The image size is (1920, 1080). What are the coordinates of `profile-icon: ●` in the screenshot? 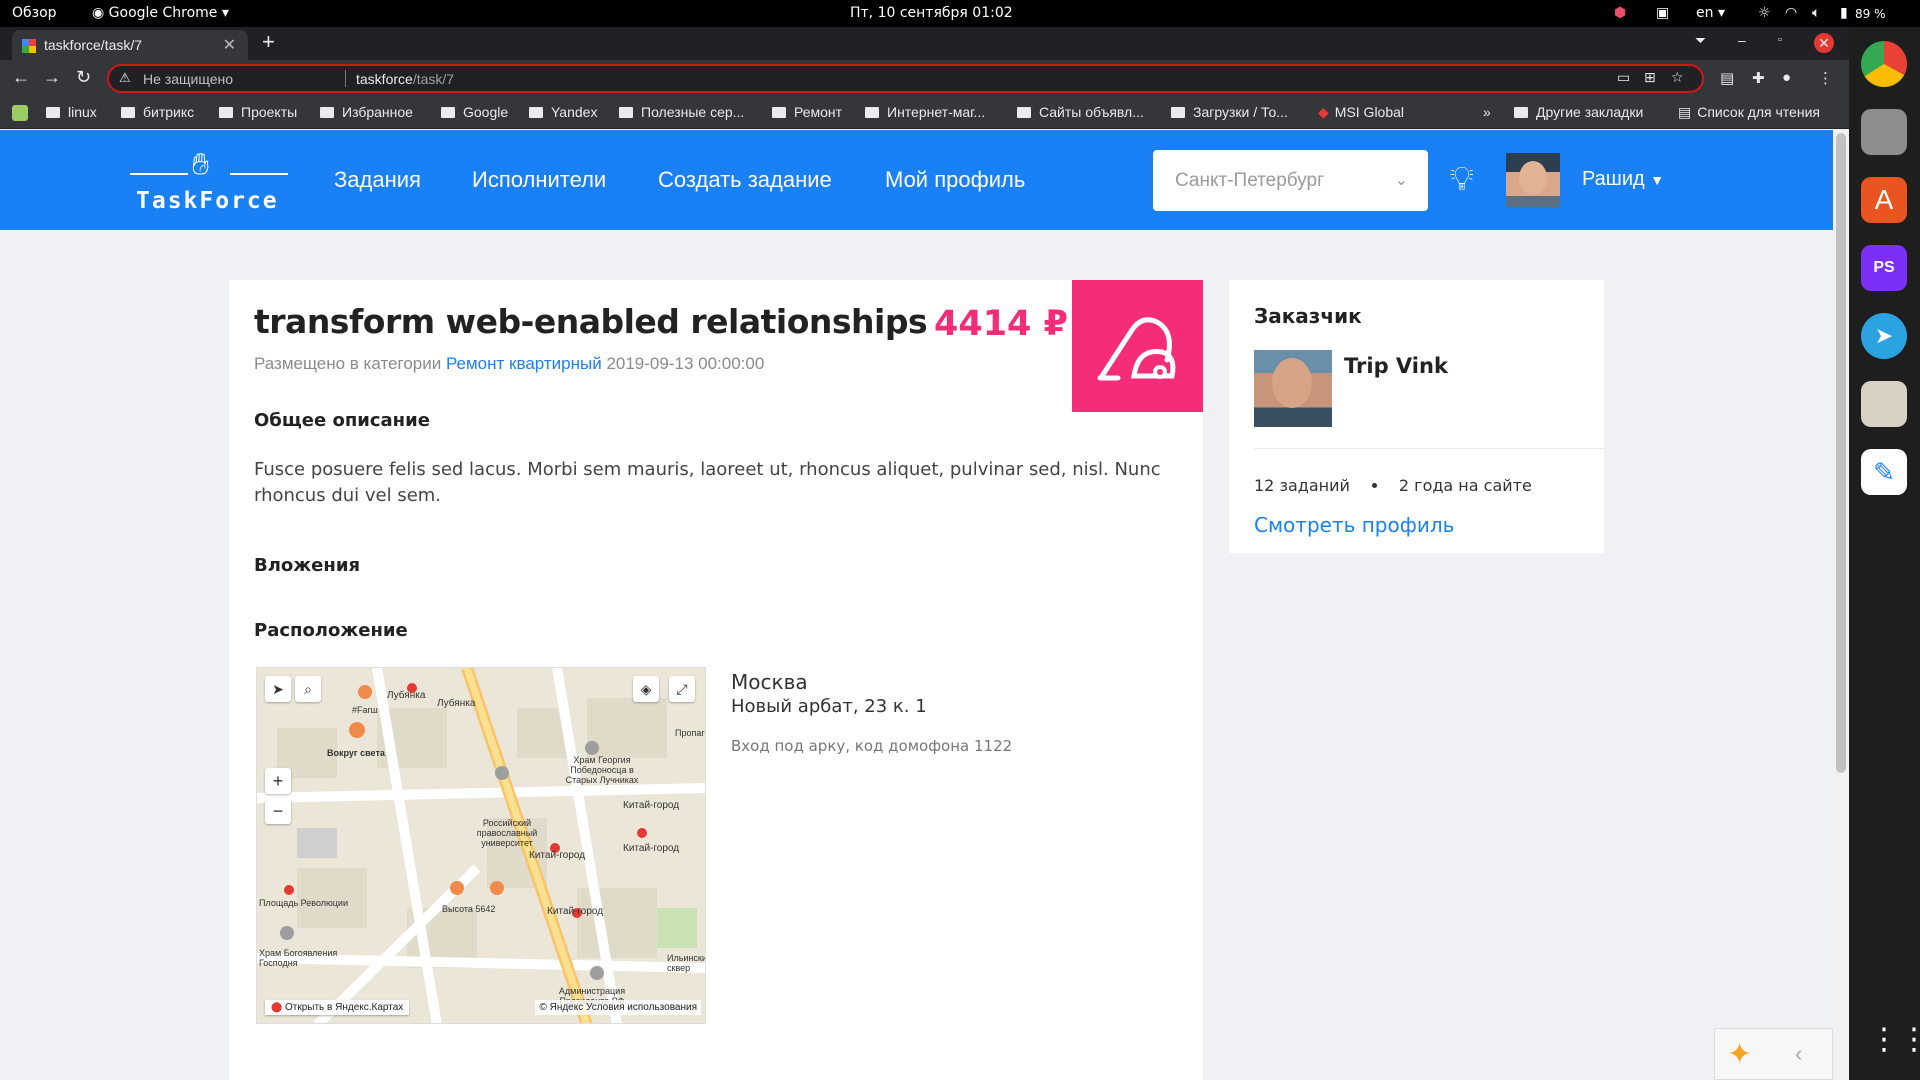 It's located at (1786, 77).